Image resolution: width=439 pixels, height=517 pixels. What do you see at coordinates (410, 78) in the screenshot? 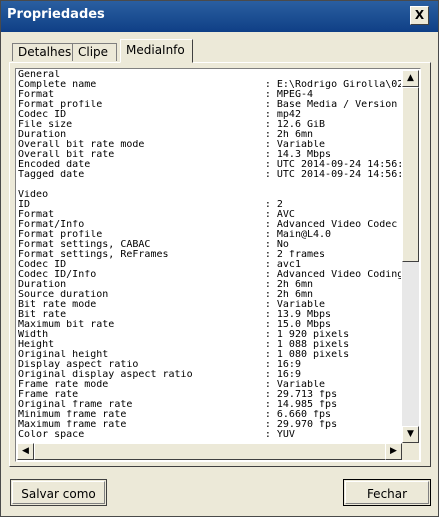
I see `scroll-up-button: ▲` at bounding box center [410, 78].